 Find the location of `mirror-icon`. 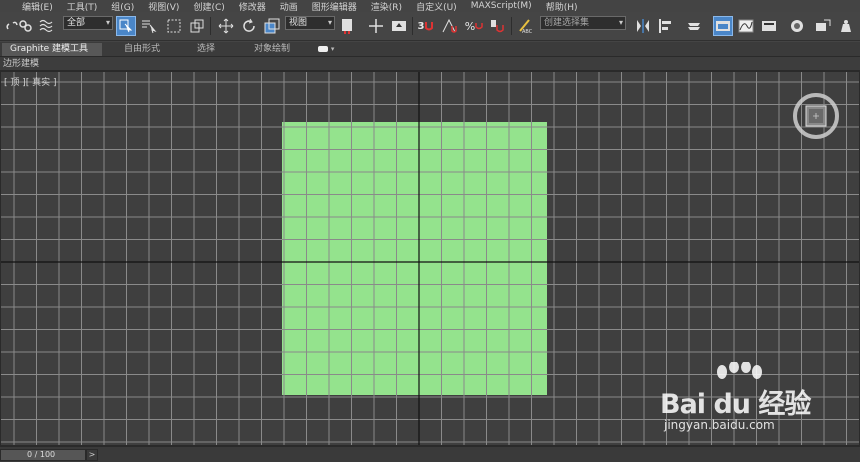

mirror-icon is located at coordinates (643, 26).